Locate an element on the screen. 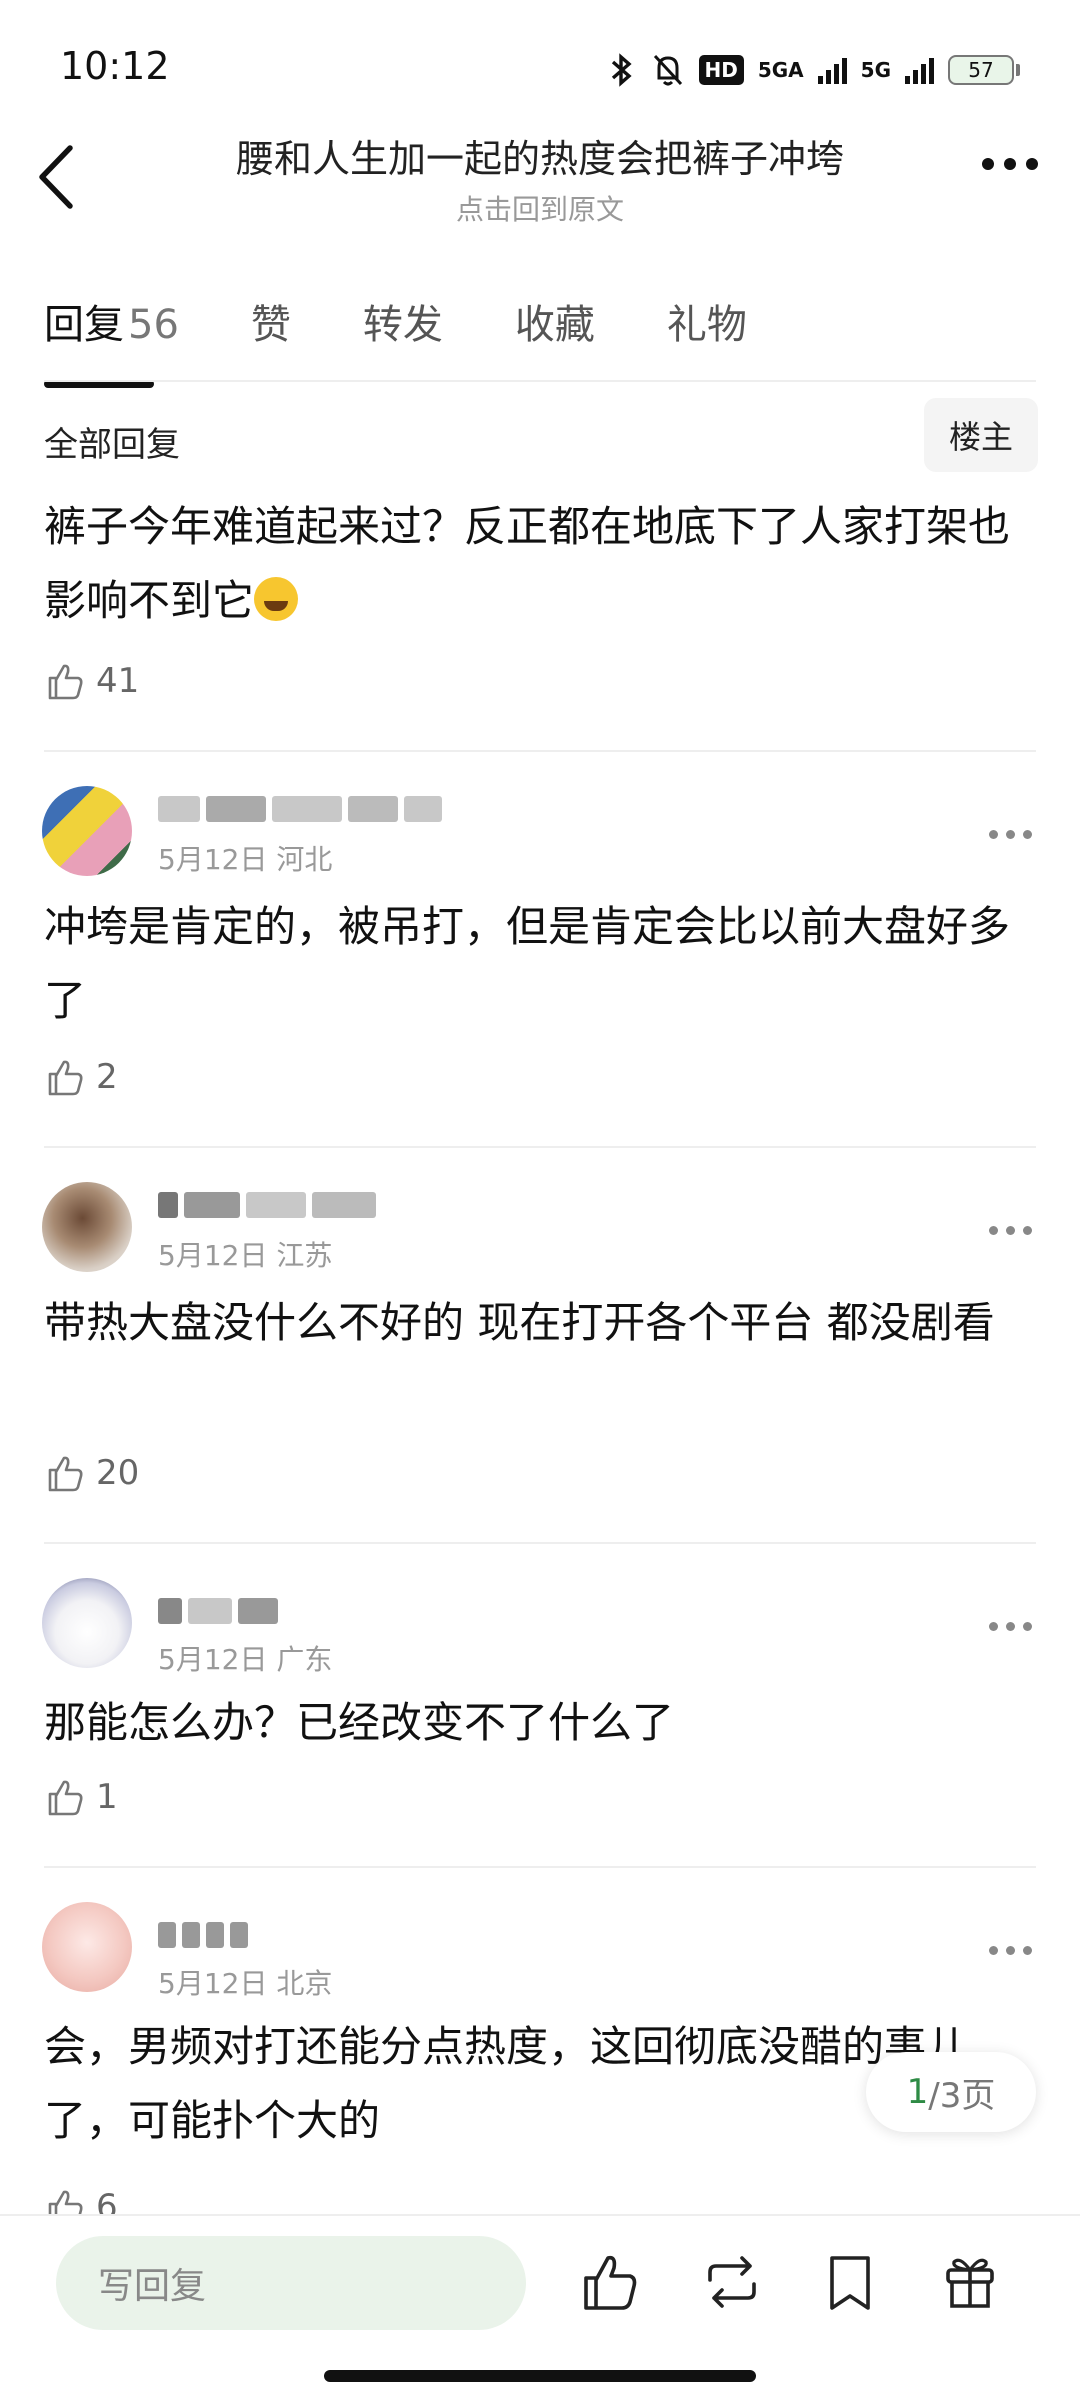 The image size is (1080, 2402). network-label-1: 5GA is located at coordinates (780, 70).